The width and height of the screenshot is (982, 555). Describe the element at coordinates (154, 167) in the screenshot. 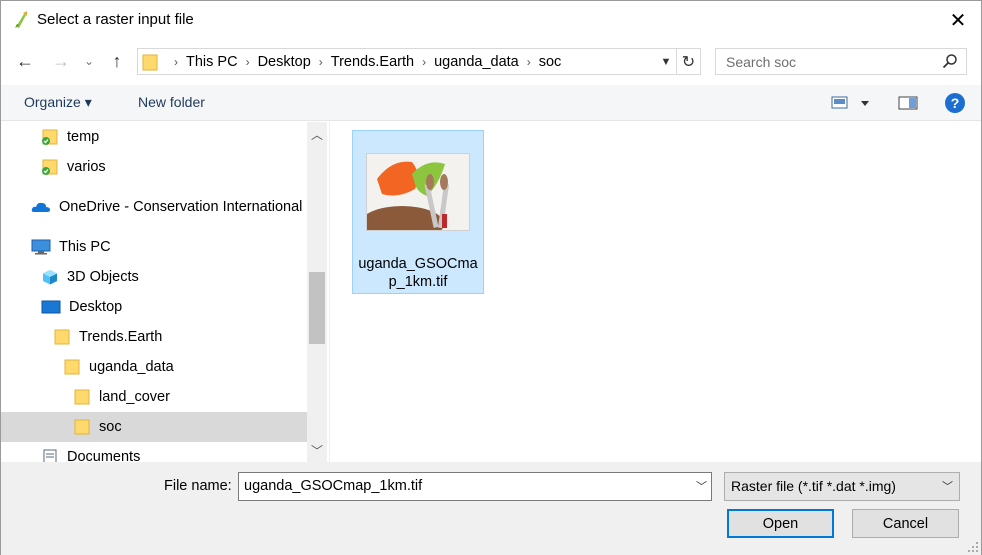

I see `tree-item-varios: varios` at that location.